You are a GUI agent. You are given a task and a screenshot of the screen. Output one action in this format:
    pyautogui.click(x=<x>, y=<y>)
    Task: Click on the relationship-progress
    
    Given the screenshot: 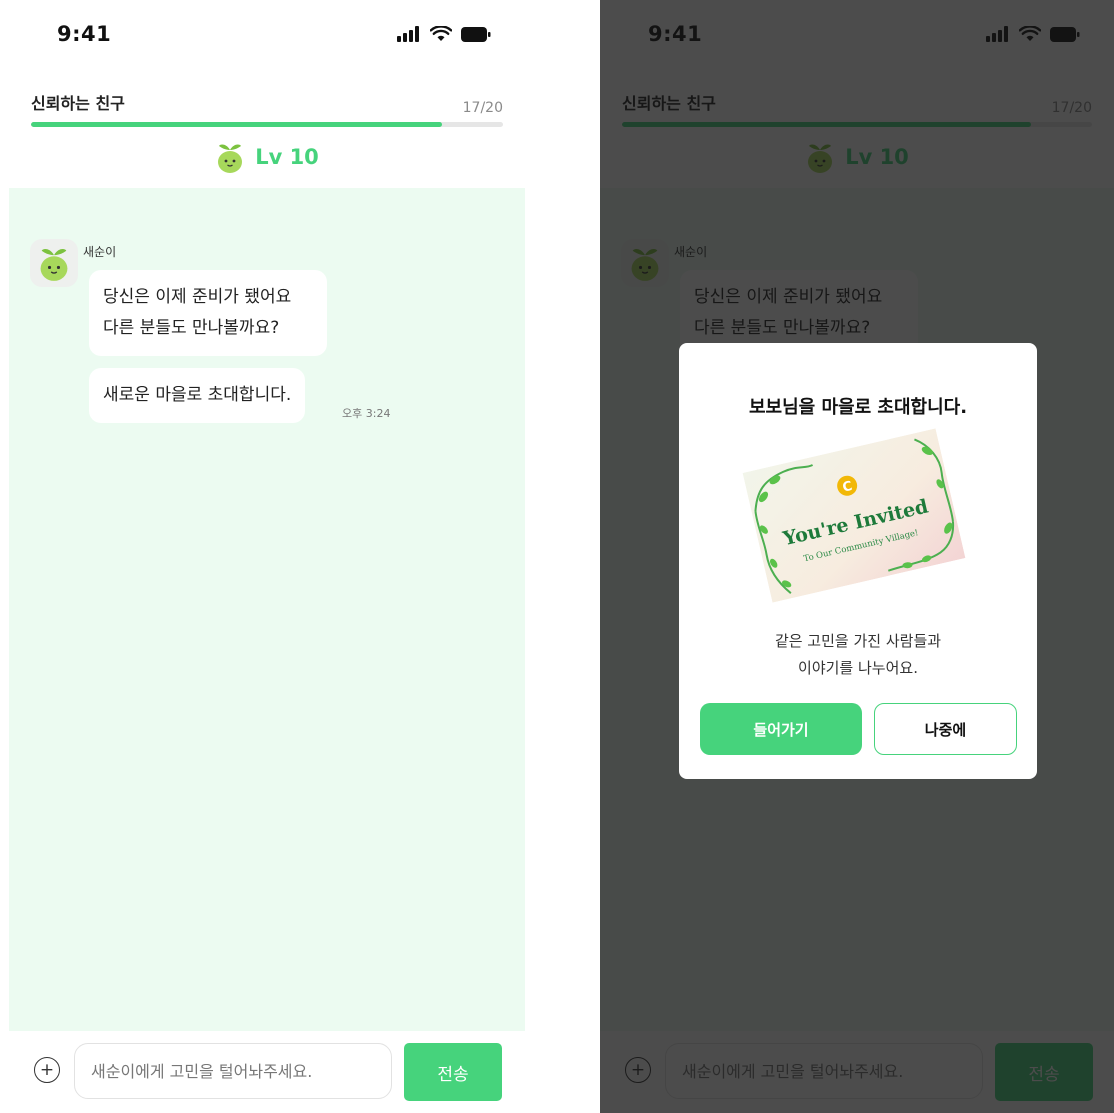 What is the action you would take?
    pyautogui.click(x=267, y=124)
    